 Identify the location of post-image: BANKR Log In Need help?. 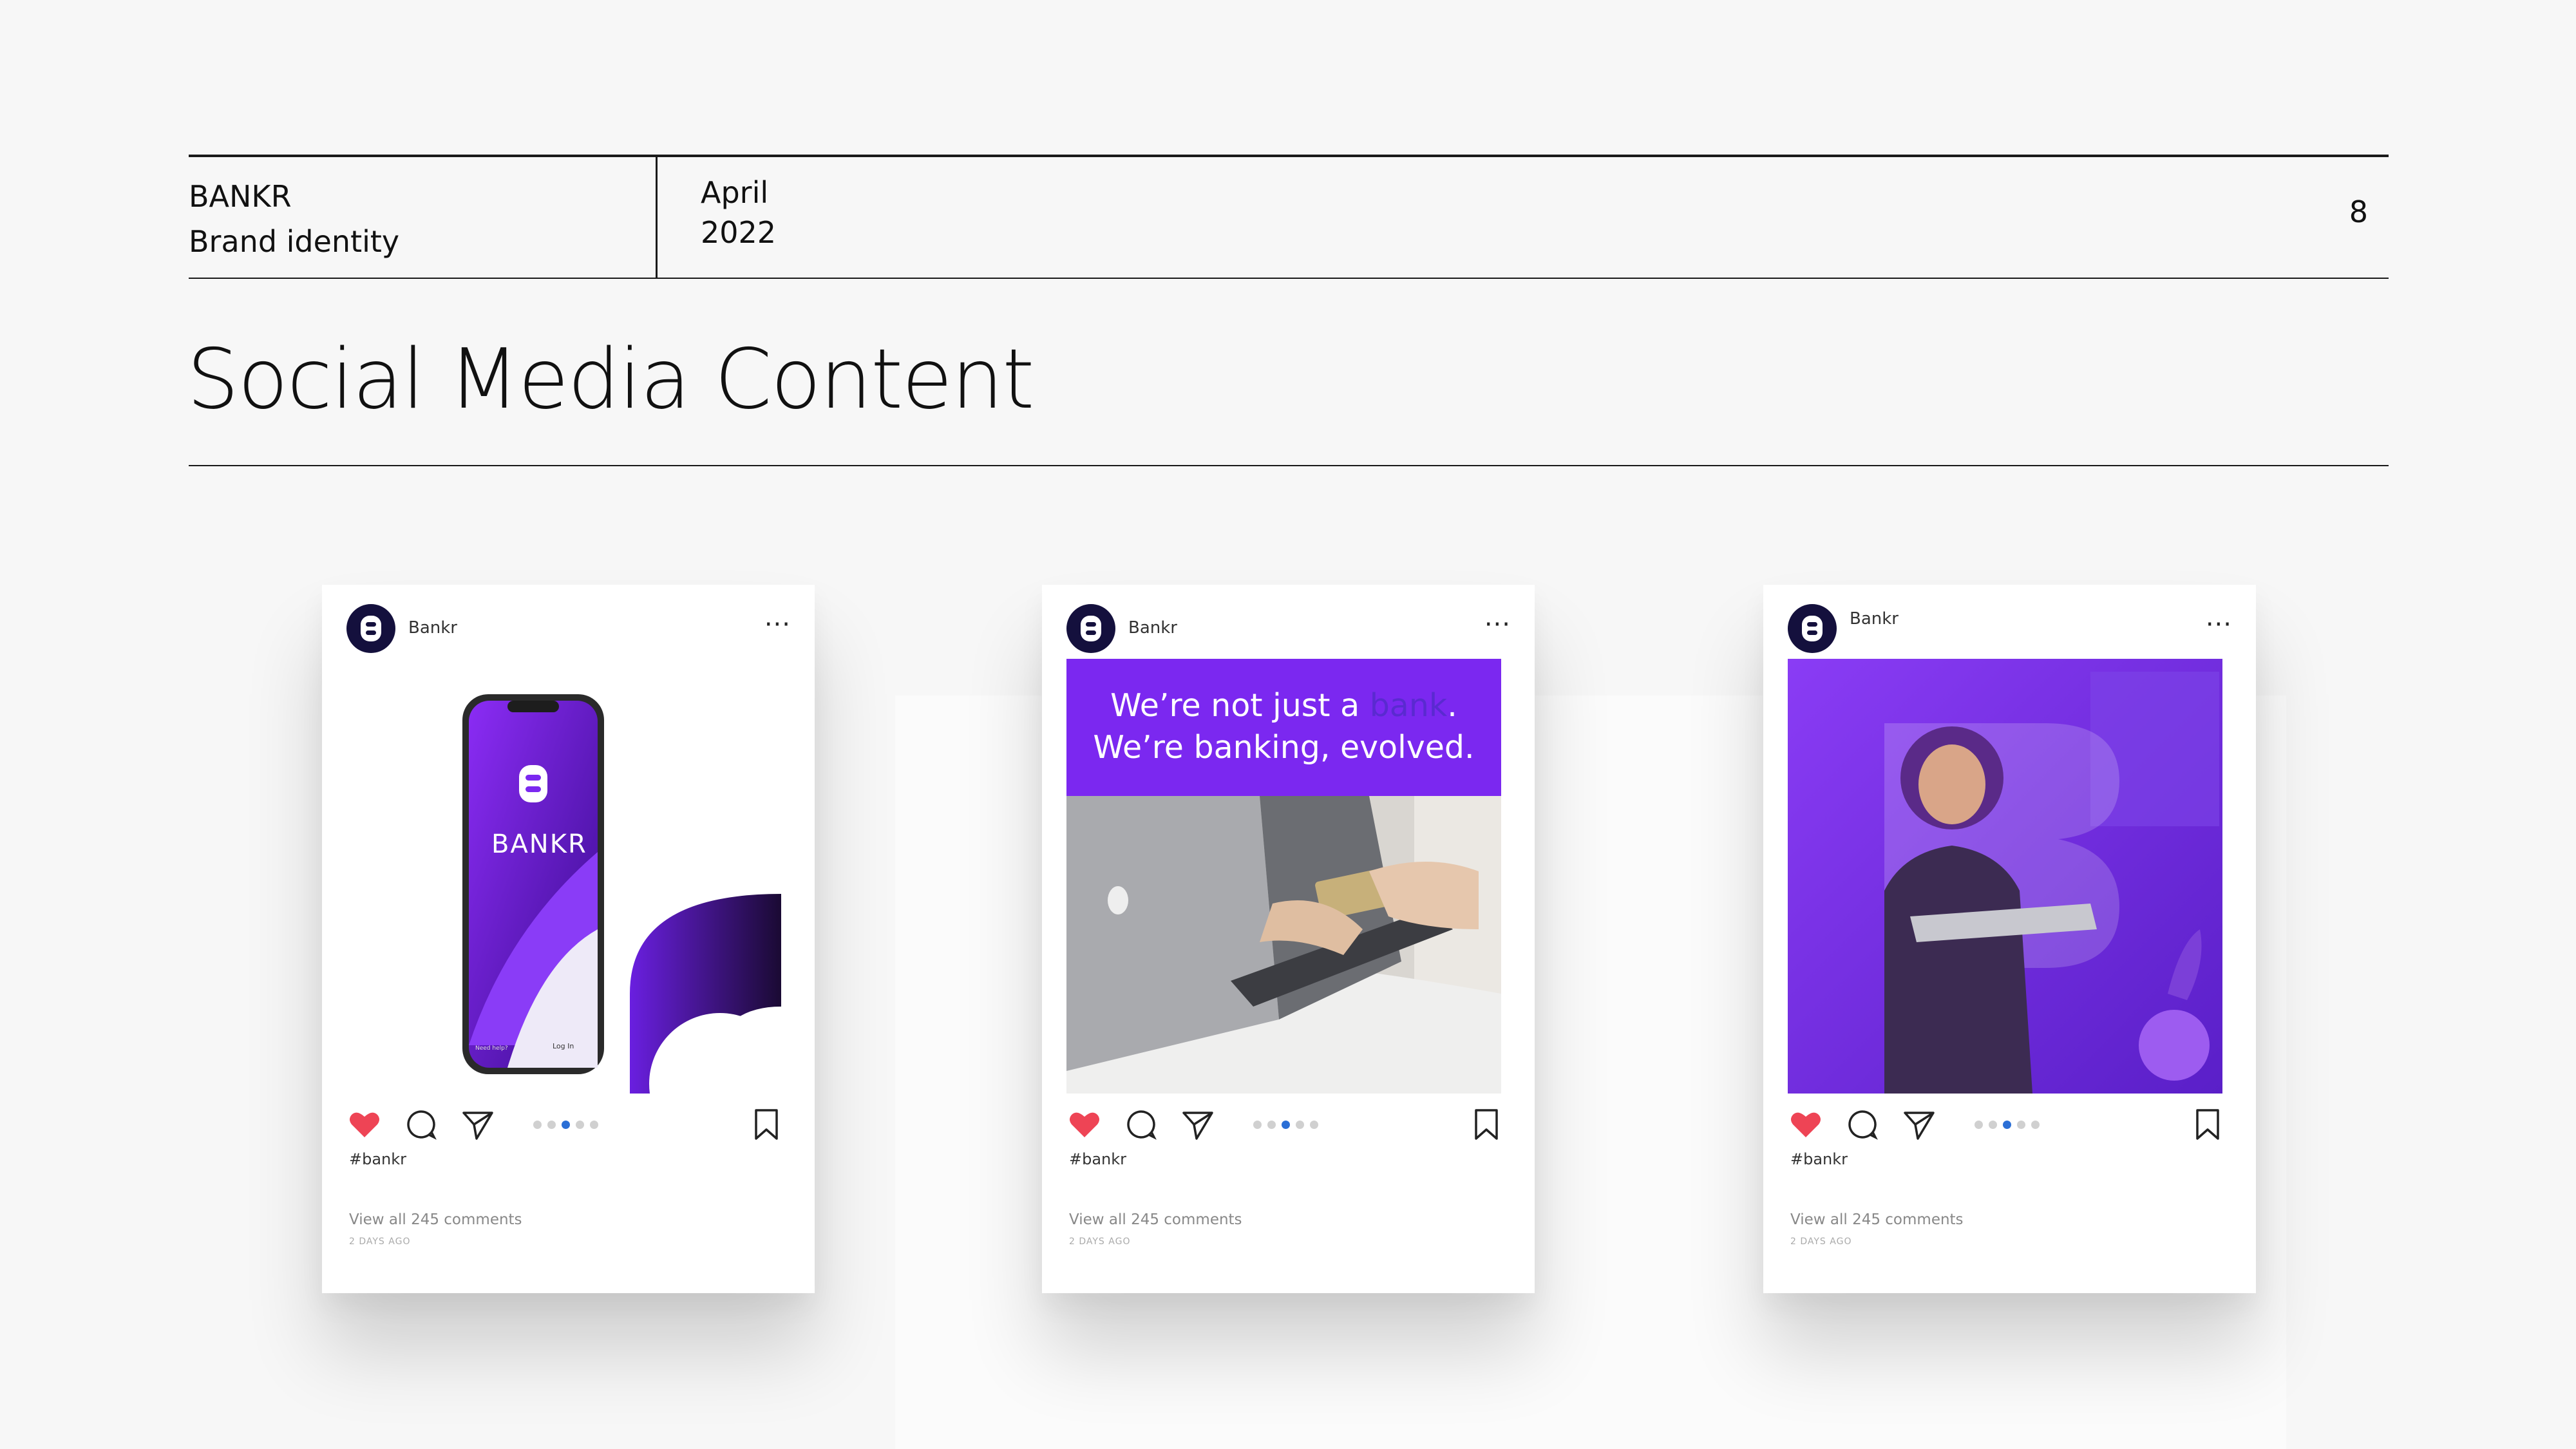
(563, 877).